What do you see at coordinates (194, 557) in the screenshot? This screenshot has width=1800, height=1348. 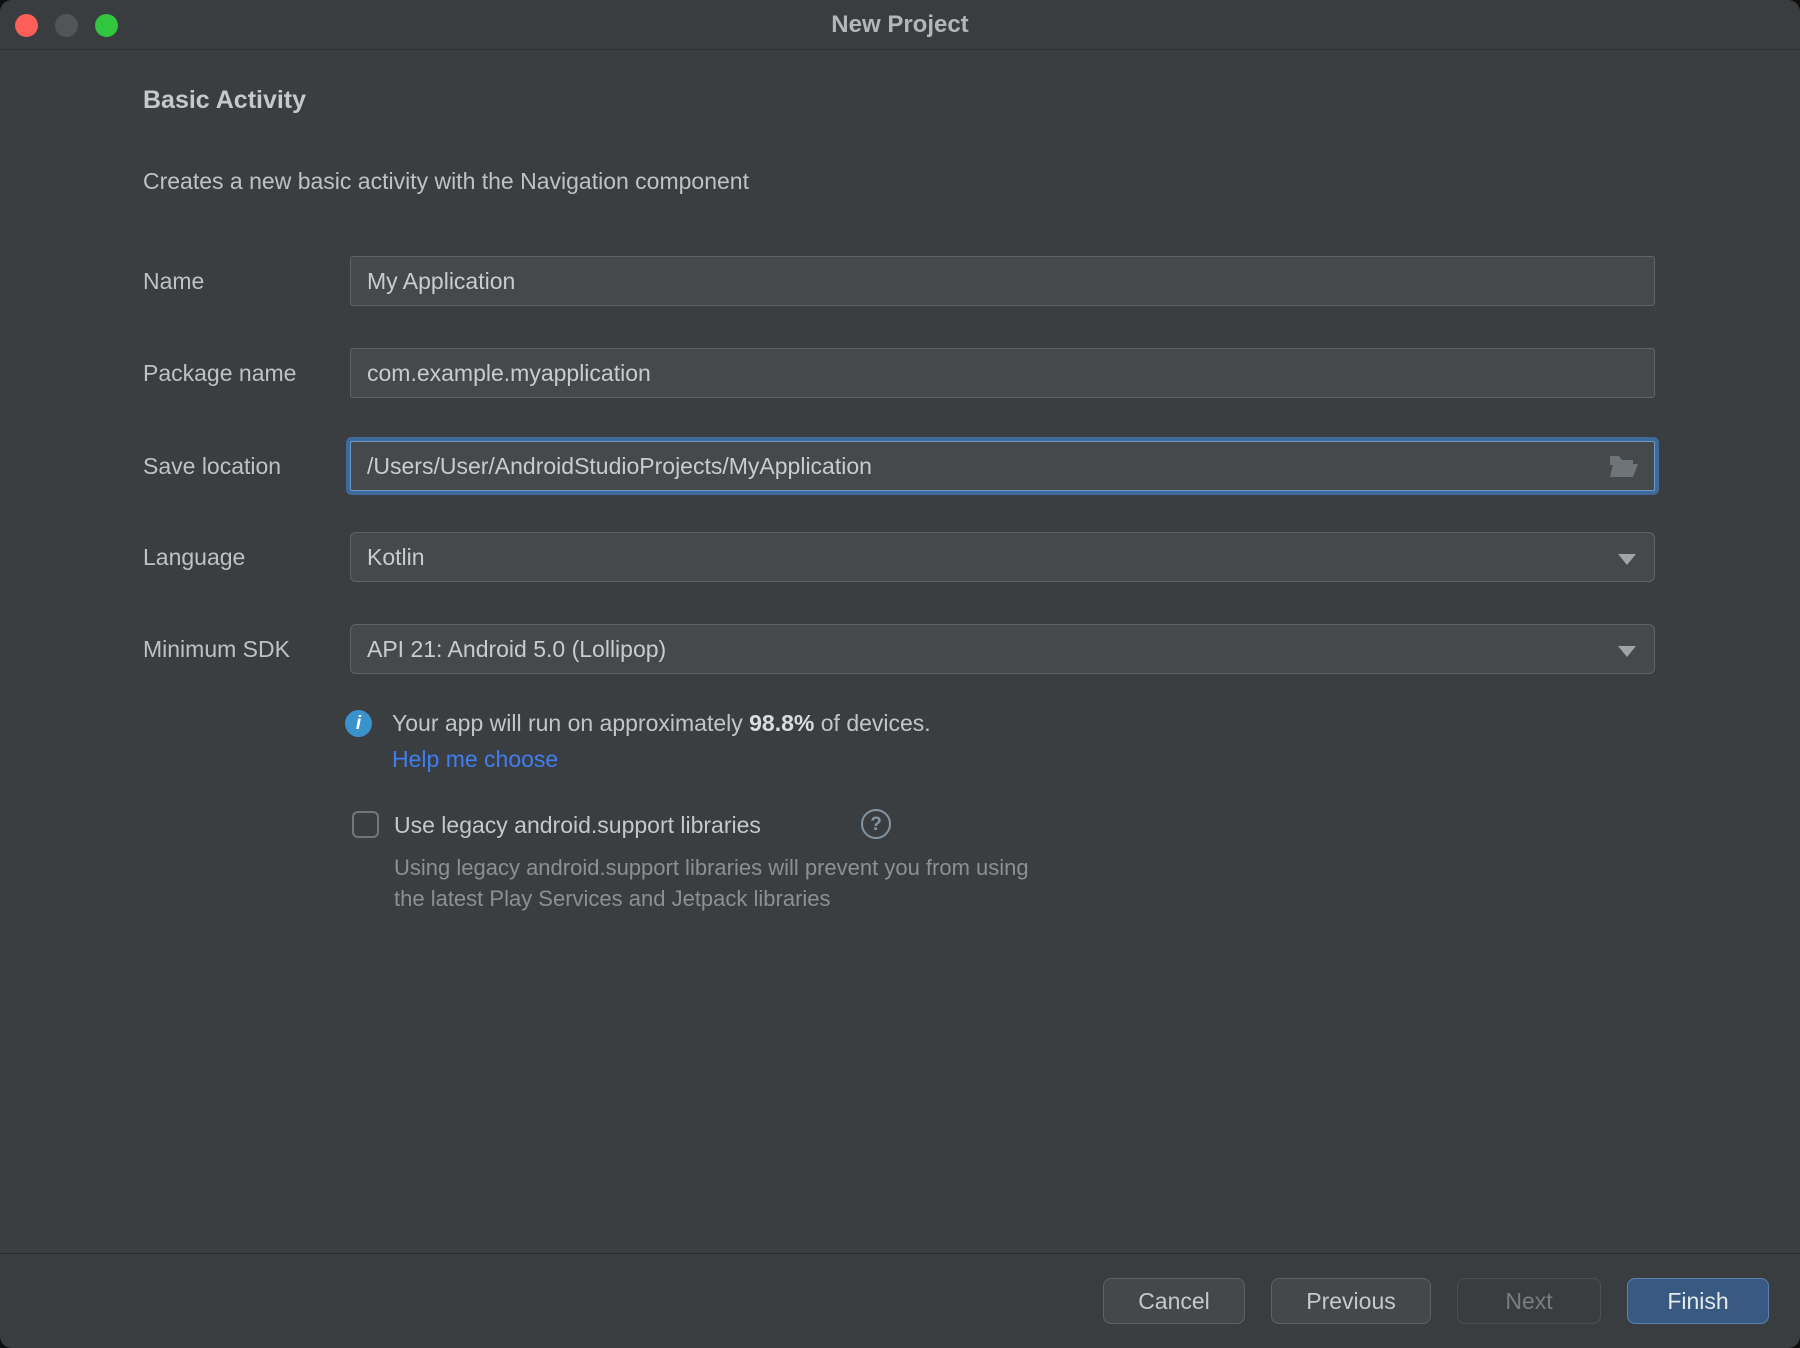 I see `language-label: Language` at bounding box center [194, 557].